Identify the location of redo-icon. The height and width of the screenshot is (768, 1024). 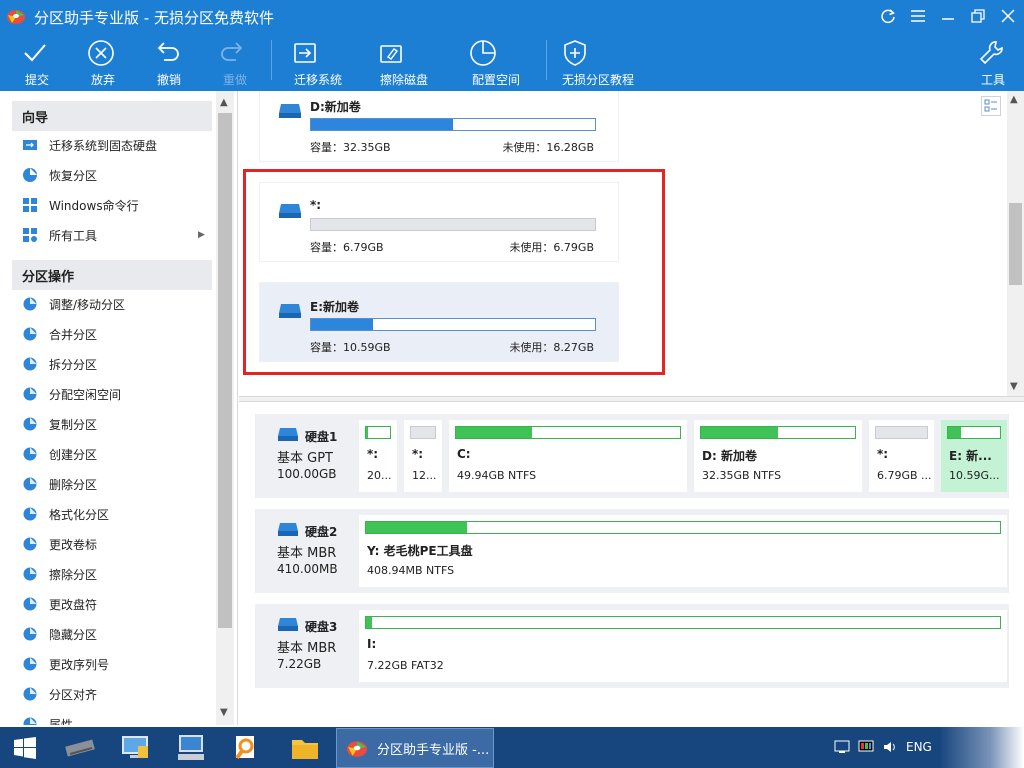
(235, 53).